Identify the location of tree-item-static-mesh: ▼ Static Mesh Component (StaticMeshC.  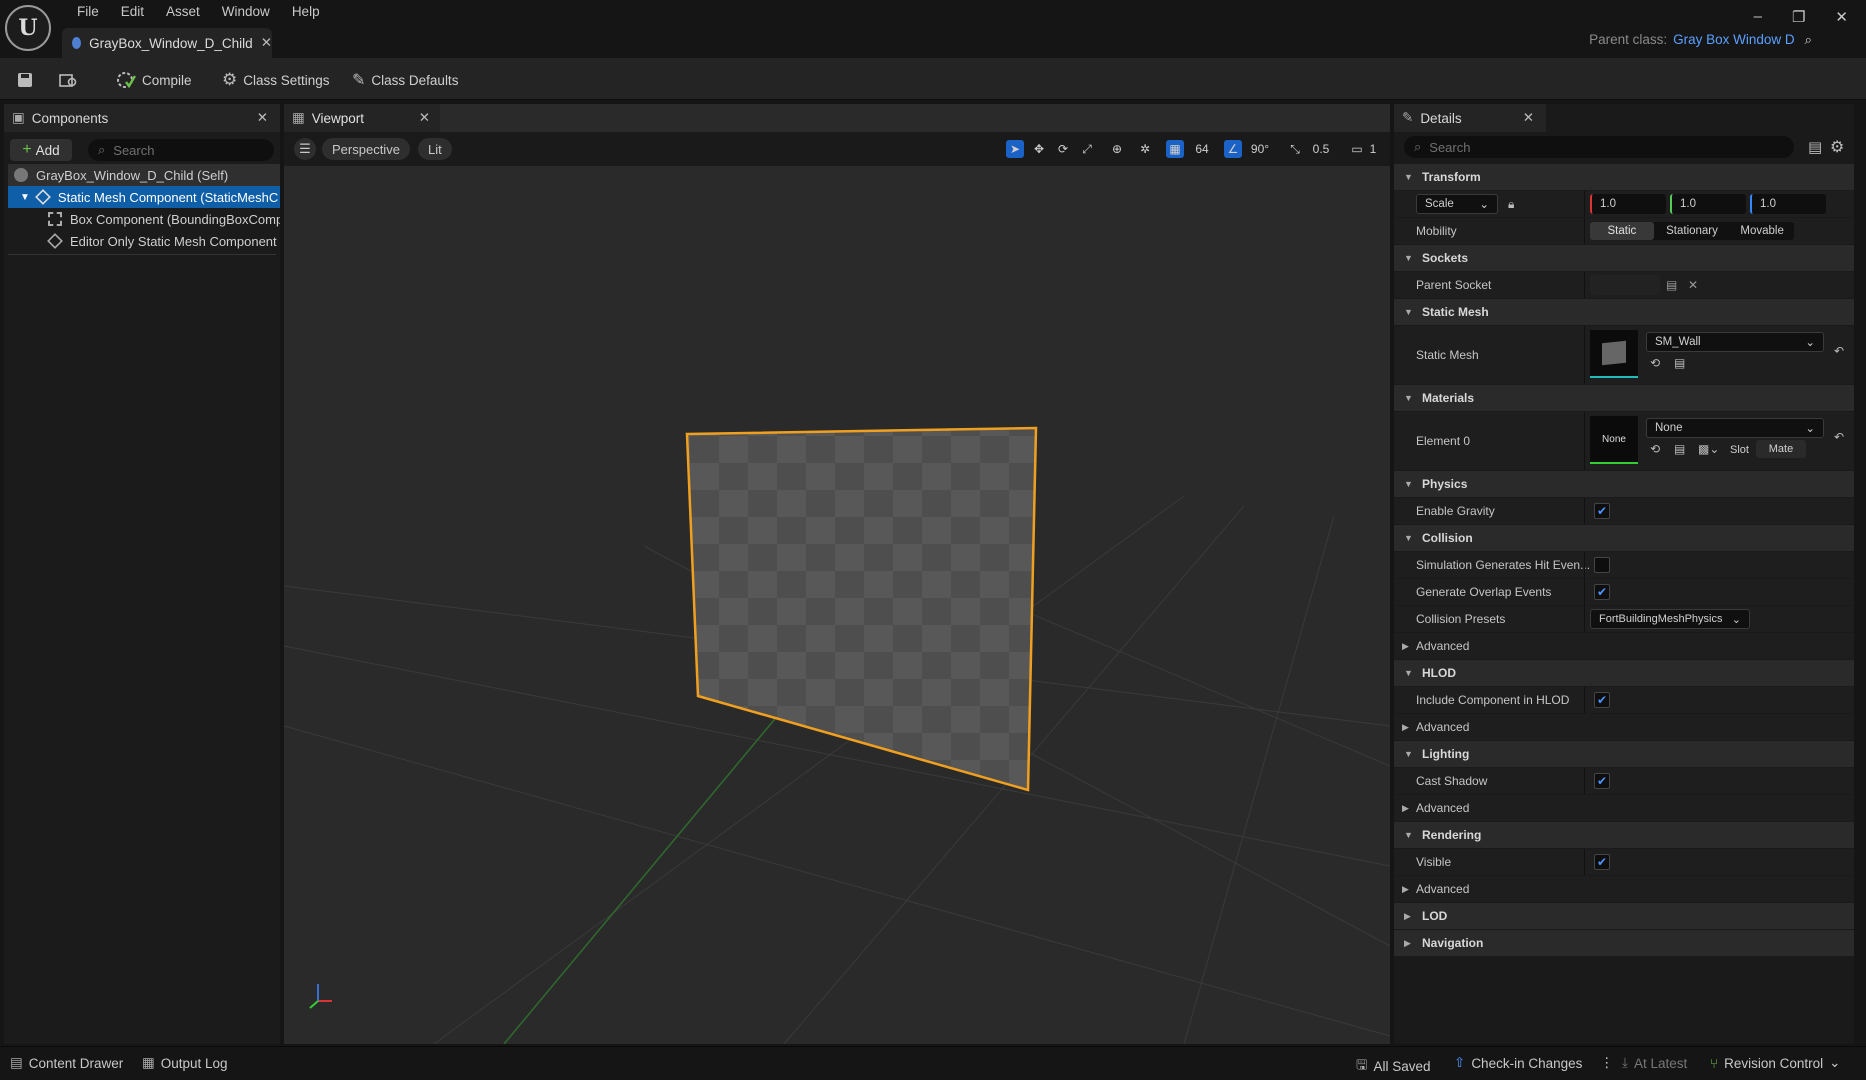
(144, 197).